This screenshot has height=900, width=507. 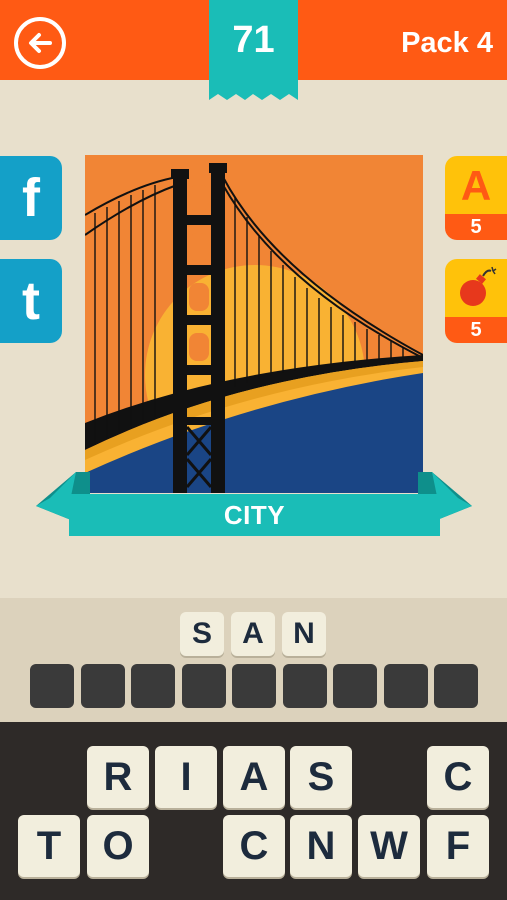 I want to click on letter-key: F, so click(x=458, y=846).